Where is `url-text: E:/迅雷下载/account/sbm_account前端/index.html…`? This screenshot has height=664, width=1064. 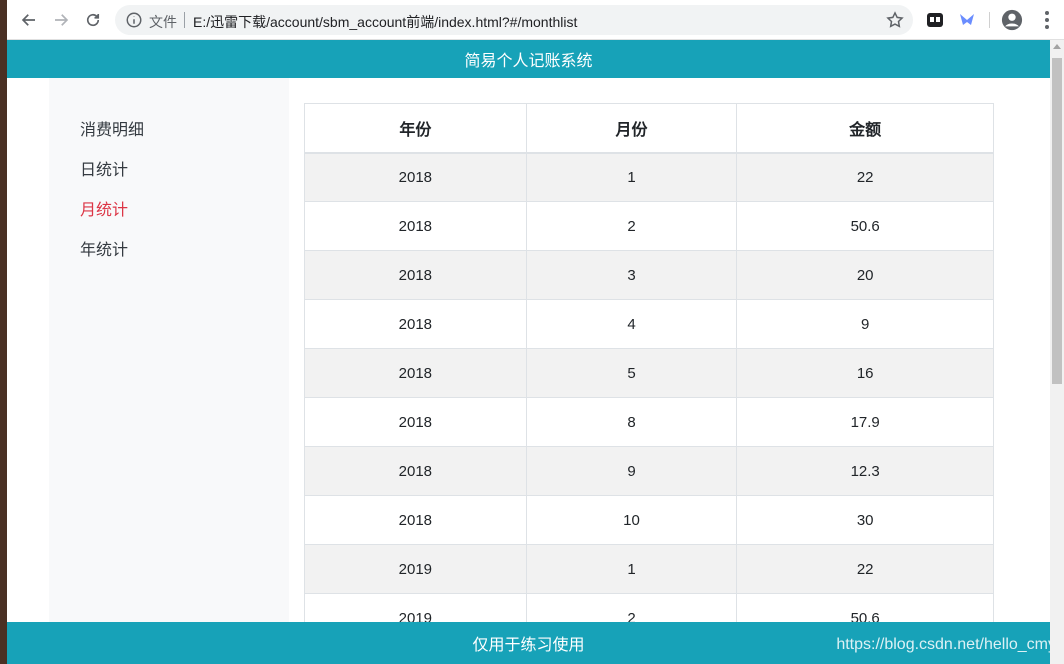
url-text: E:/迅雷下载/account/sbm_account前端/index.html… is located at coordinates (385, 22).